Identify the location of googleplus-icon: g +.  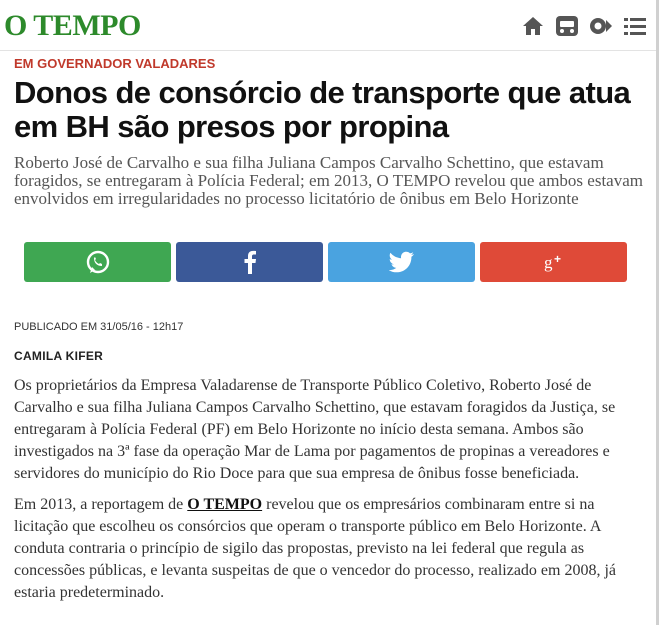
(552, 262).